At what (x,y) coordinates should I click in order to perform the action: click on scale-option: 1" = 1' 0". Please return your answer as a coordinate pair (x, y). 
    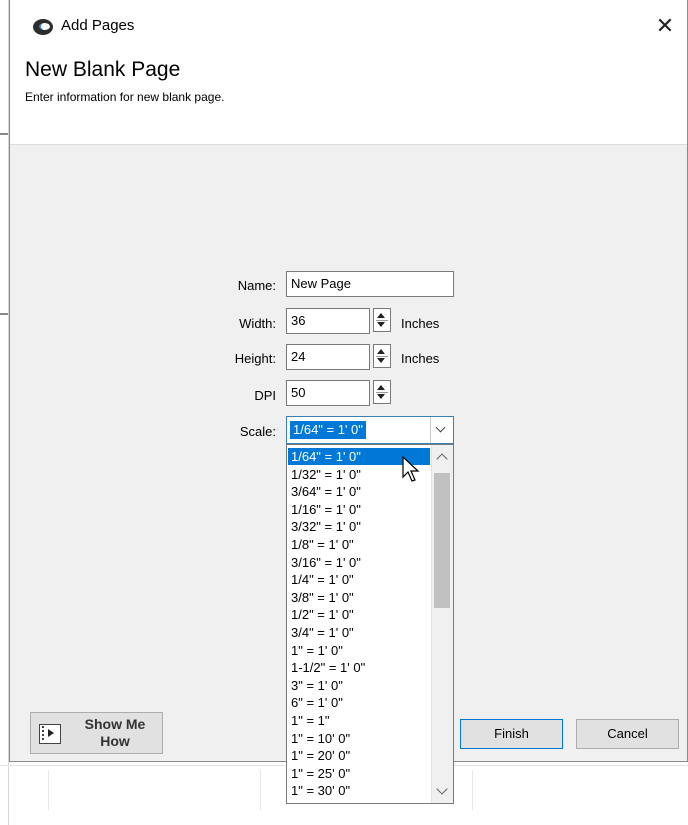
    Looking at the image, I should click on (359, 650).